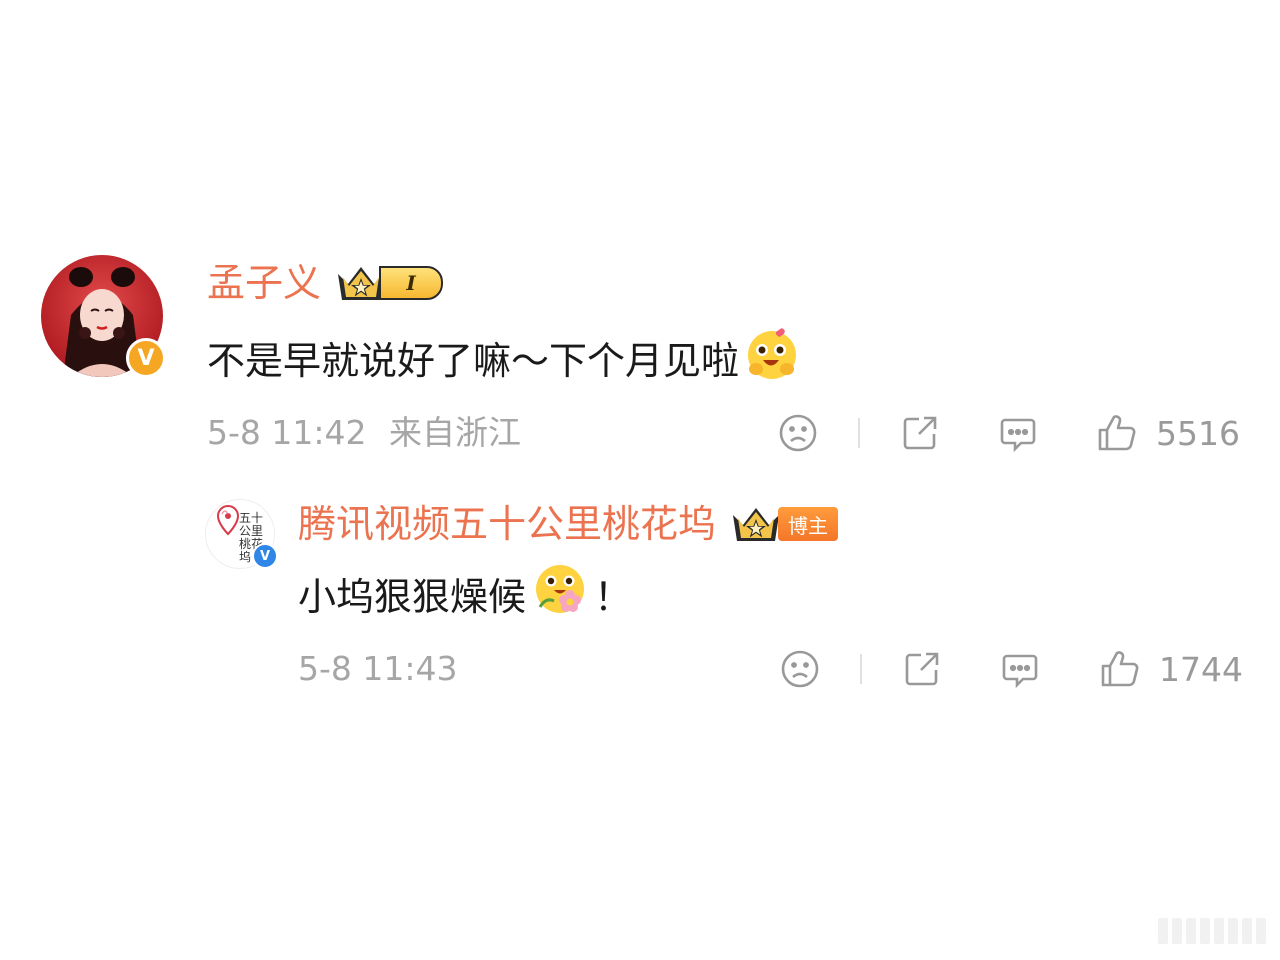 The height and width of the screenshot is (960, 1280). I want to click on reply-actions: 1744, so click(640, 669).